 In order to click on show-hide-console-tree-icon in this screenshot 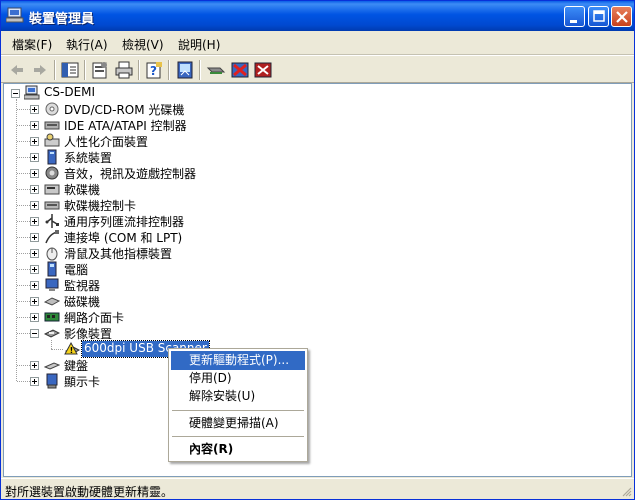, I will do `click(70, 70)`.